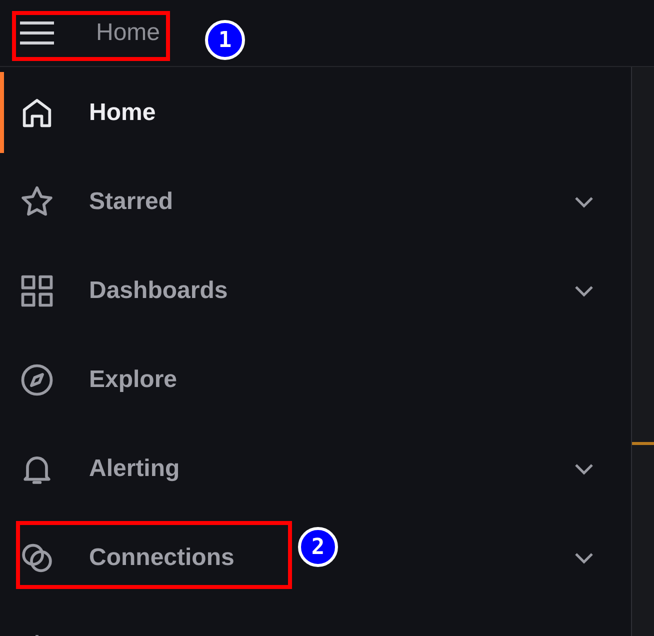 The height and width of the screenshot is (636, 654). Describe the element at coordinates (158, 290) in the screenshot. I see `nav-link: Dashboards` at that location.